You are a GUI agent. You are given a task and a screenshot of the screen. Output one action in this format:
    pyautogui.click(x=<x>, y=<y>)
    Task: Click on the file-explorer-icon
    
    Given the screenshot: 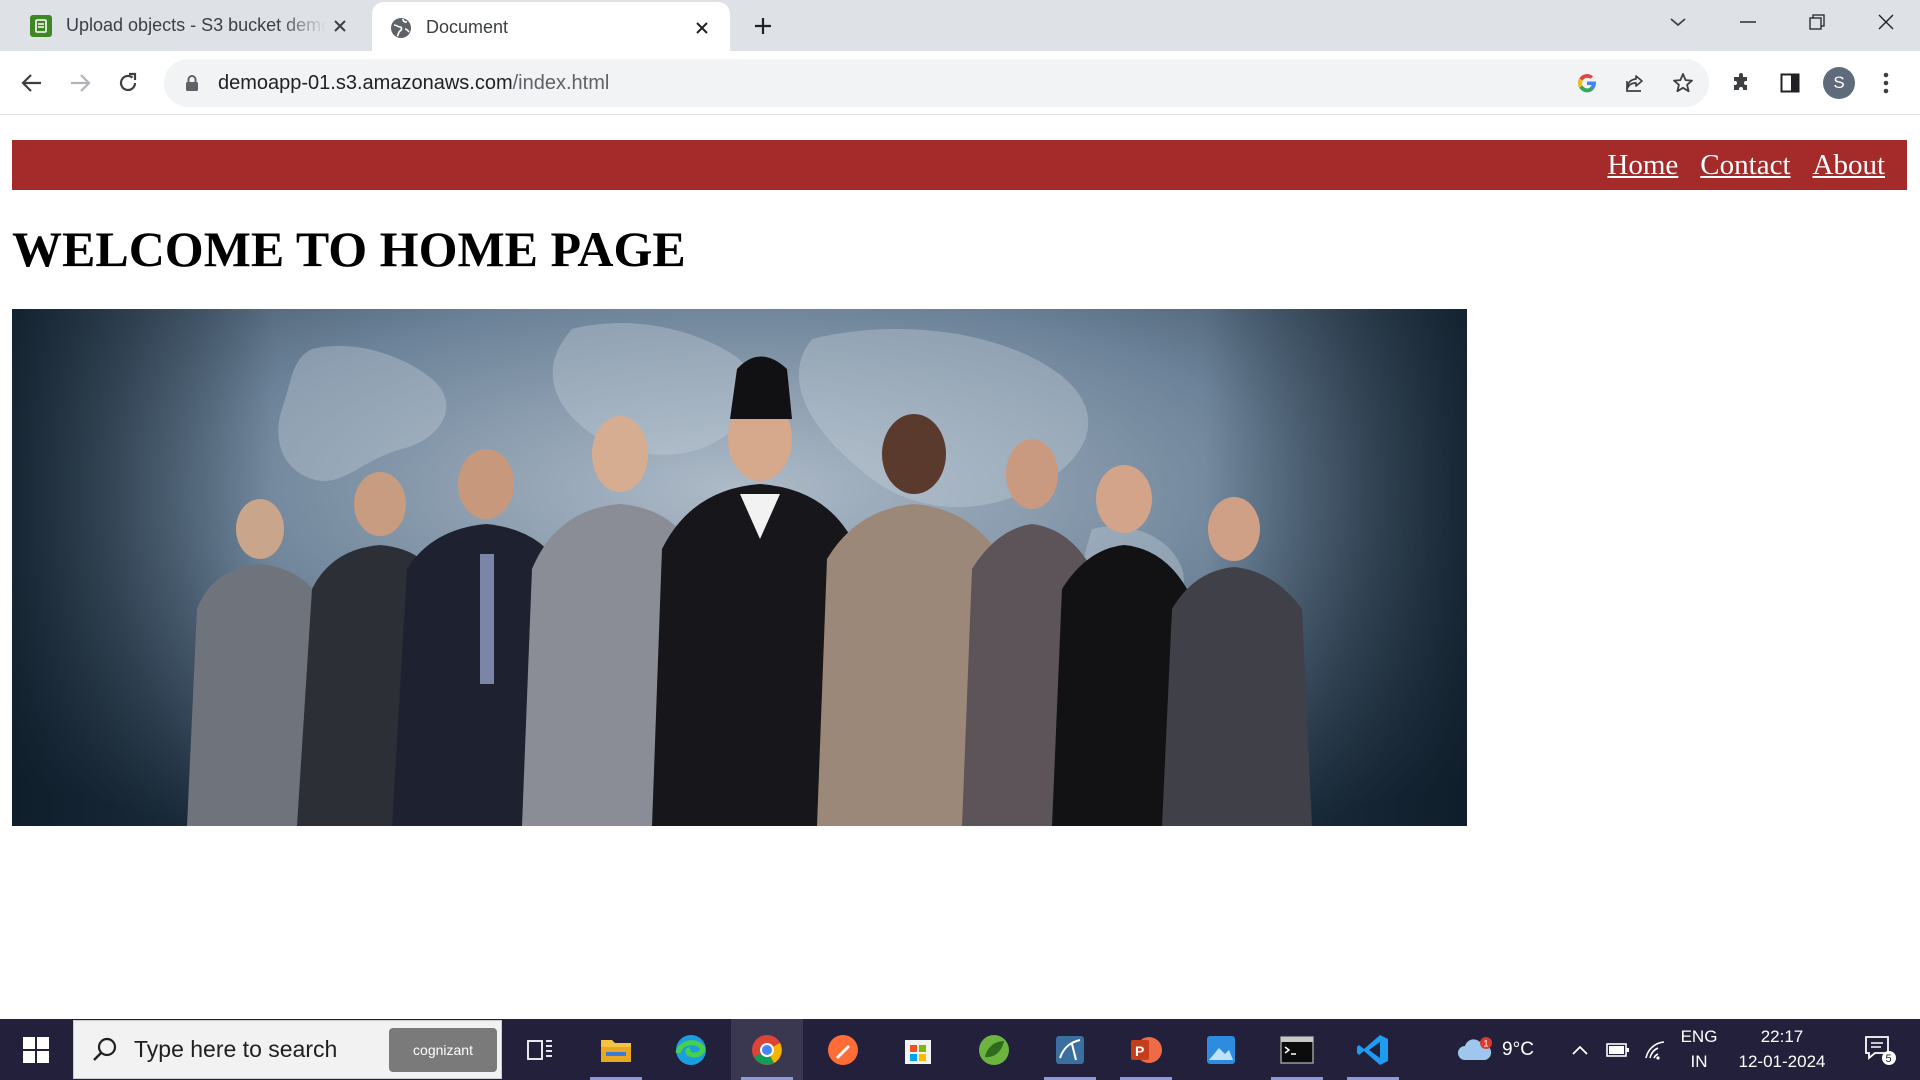 What is the action you would take?
    pyautogui.click(x=616, y=1049)
    